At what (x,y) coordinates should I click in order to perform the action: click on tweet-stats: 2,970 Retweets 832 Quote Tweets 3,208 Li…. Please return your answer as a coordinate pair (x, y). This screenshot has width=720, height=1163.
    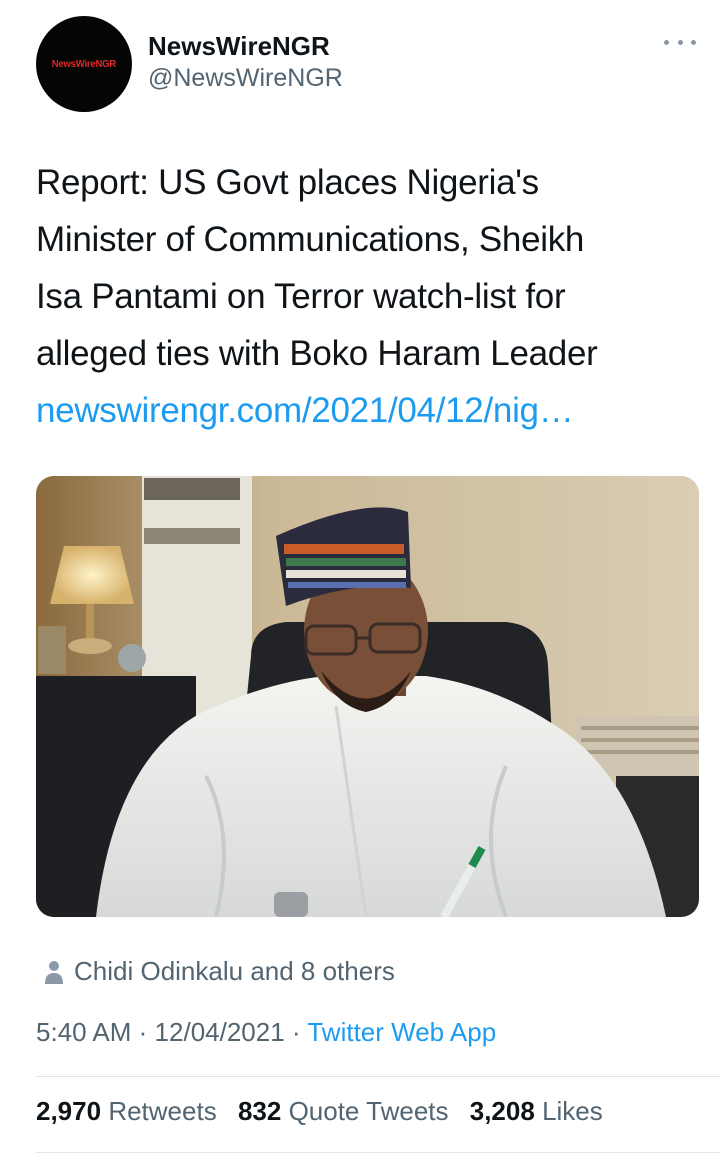
    Looking at the image, I should click on (326, 1111).